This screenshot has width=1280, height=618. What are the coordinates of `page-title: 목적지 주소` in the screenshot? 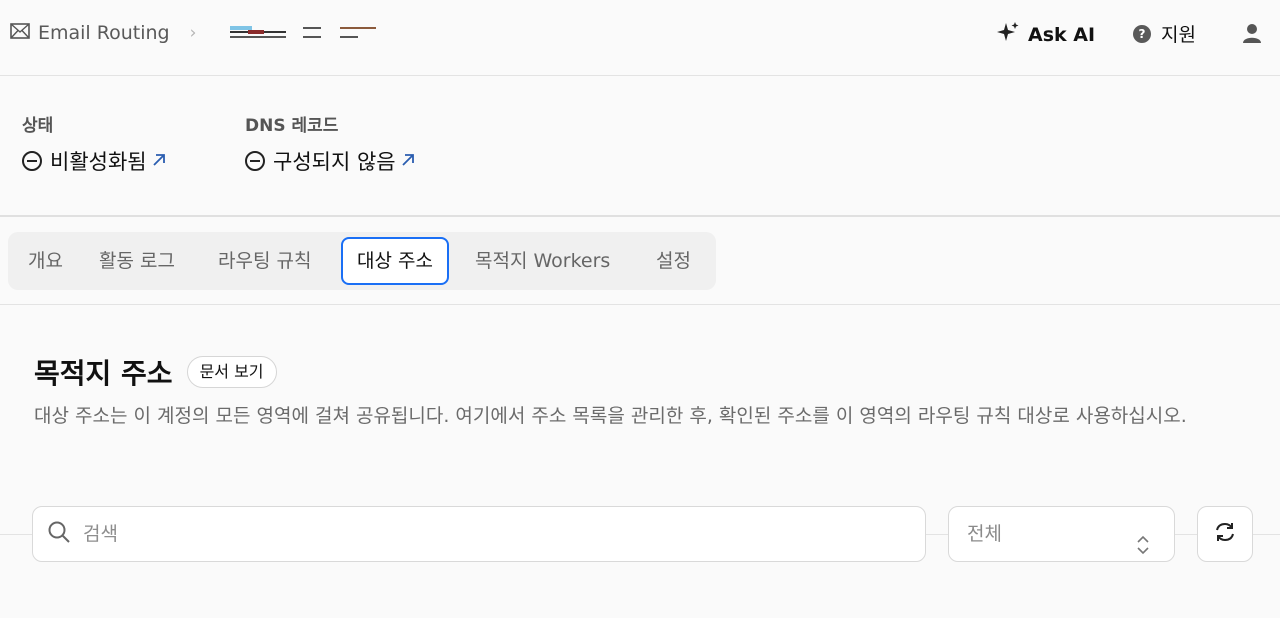 It's located at (103, 373).